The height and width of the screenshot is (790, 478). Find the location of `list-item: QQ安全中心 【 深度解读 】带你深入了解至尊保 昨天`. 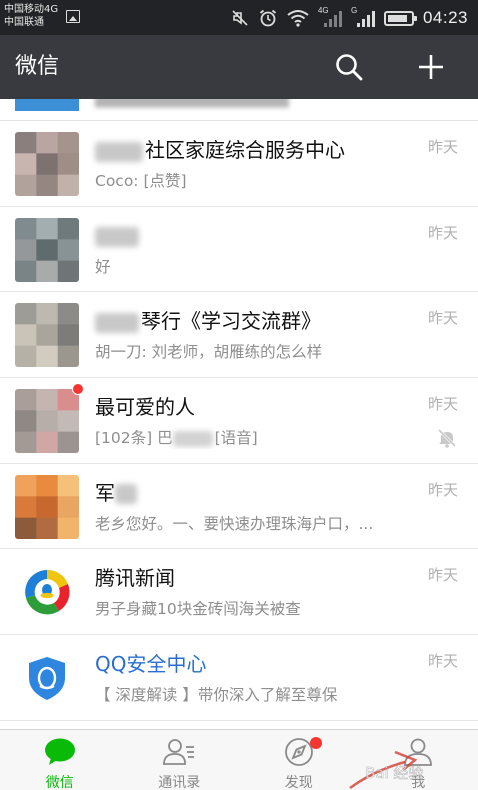

list-item: QQ安全中心 【 深度解读 】带你深入了解至尊保 昨天 is located at coordinates (239, 678).